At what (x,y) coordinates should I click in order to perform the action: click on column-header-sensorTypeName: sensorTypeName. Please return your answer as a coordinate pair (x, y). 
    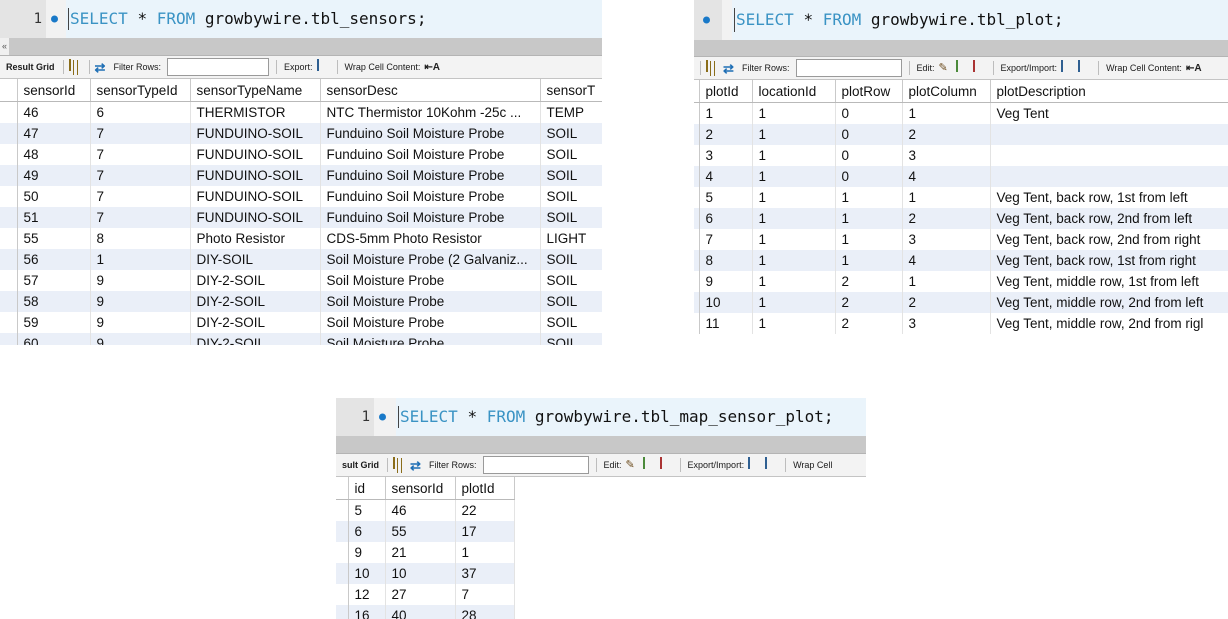
    Looking at the image, I should click on (255, 90).